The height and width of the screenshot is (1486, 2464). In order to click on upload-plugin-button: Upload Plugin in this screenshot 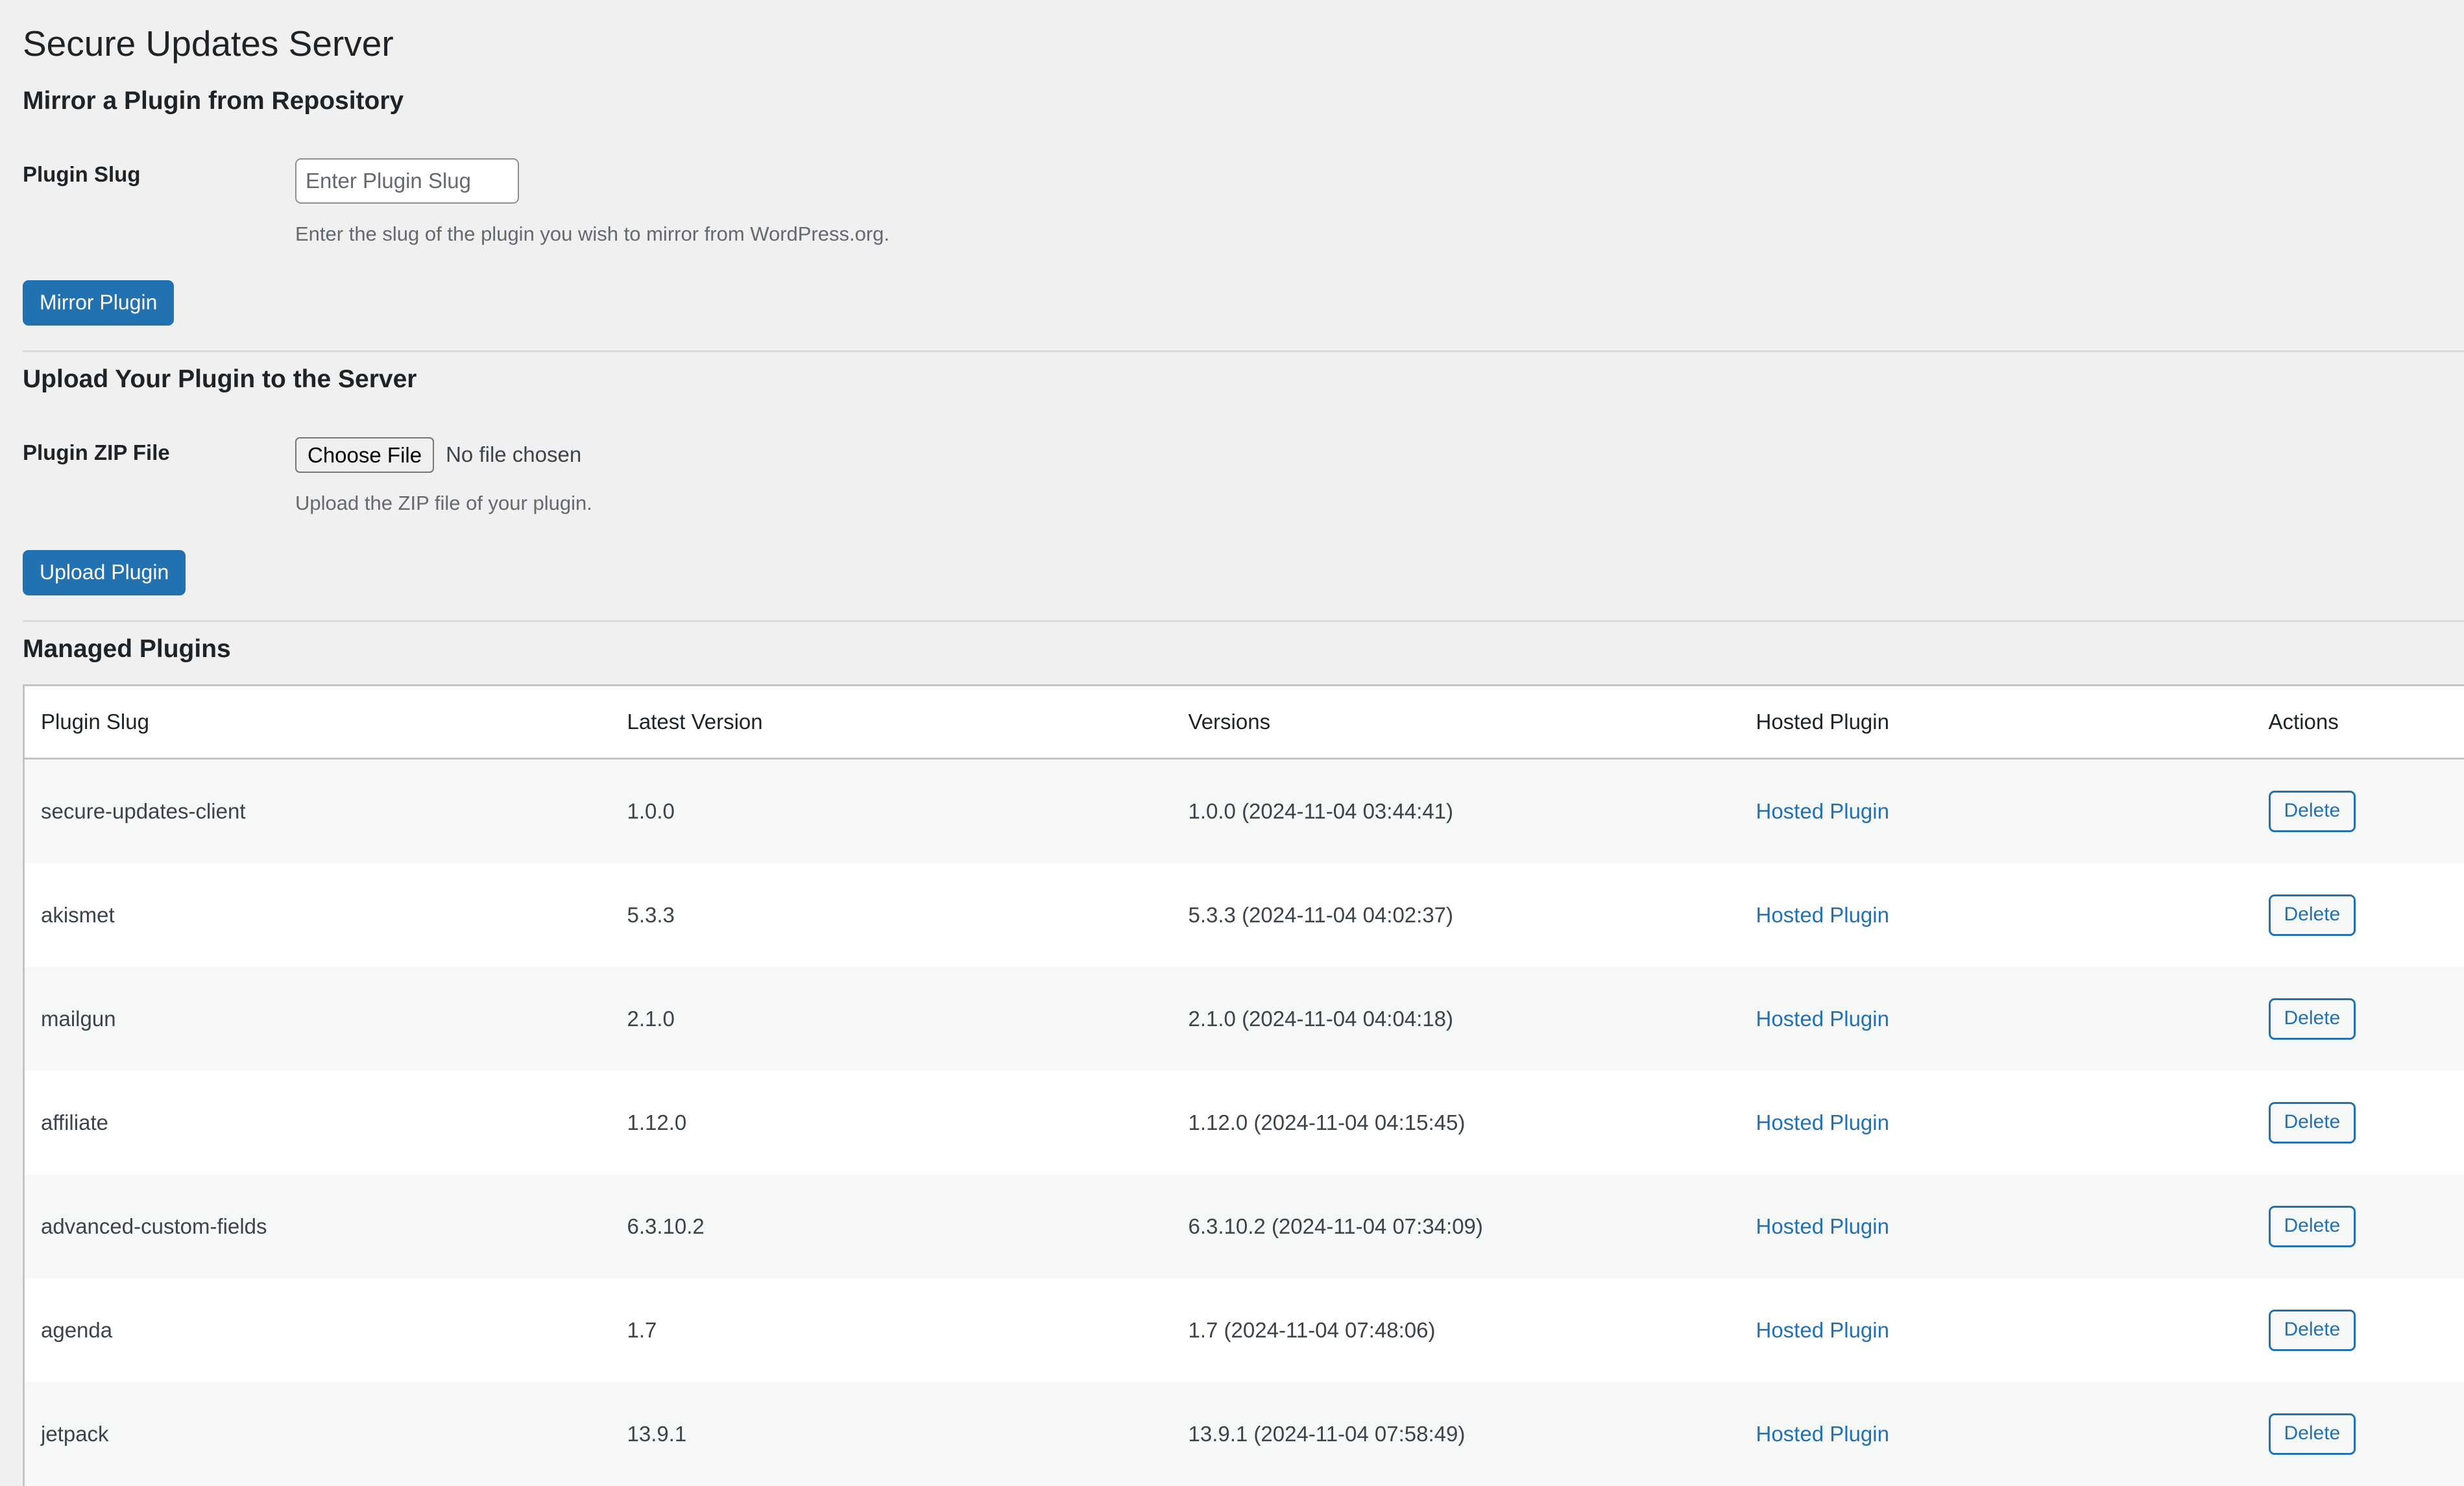, I will do `click(104, 572)`.